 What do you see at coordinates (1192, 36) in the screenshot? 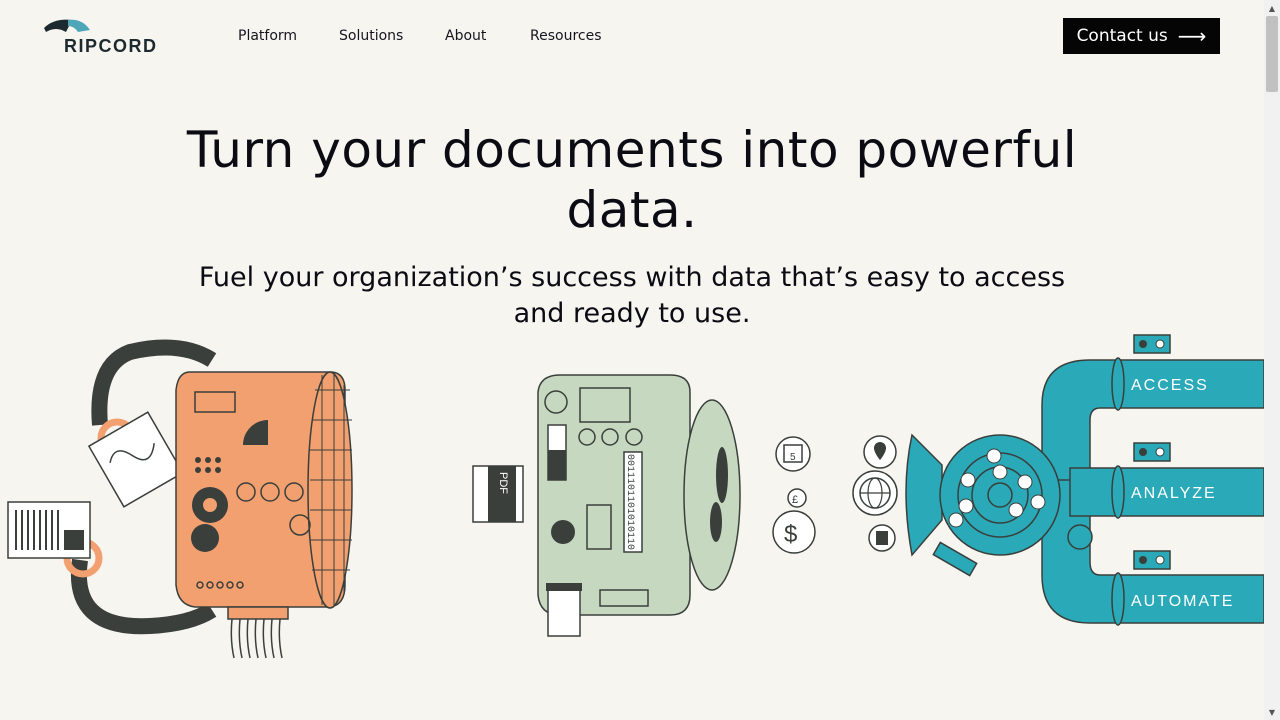
I see `arrow-right-icon: ⟶` at bounding box center [1192, 36].